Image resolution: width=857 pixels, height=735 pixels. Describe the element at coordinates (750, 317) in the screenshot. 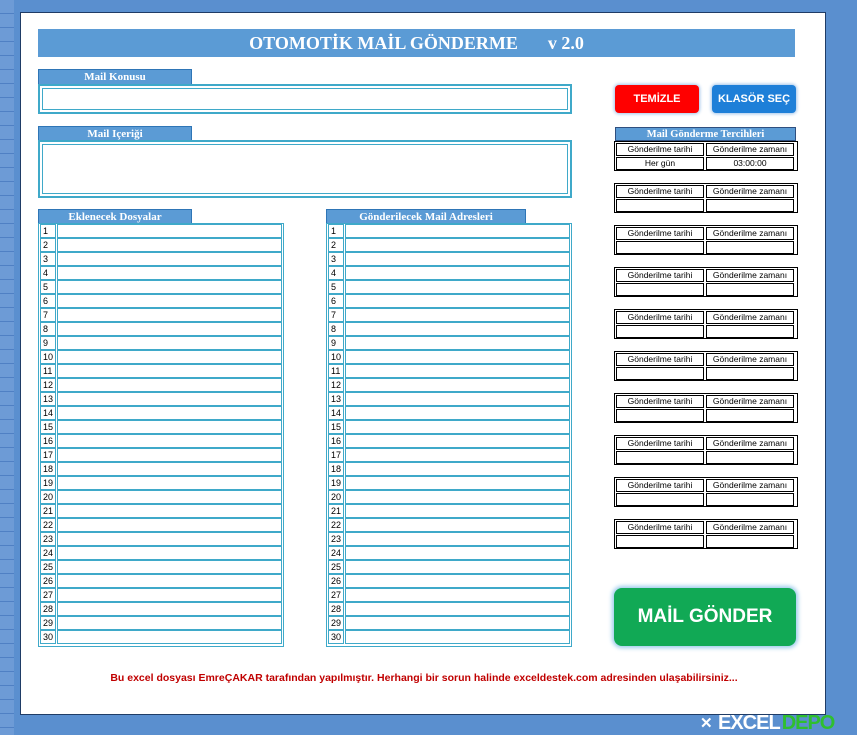

I see `schedule-time-header: Gönderilme zamanı` at that location.